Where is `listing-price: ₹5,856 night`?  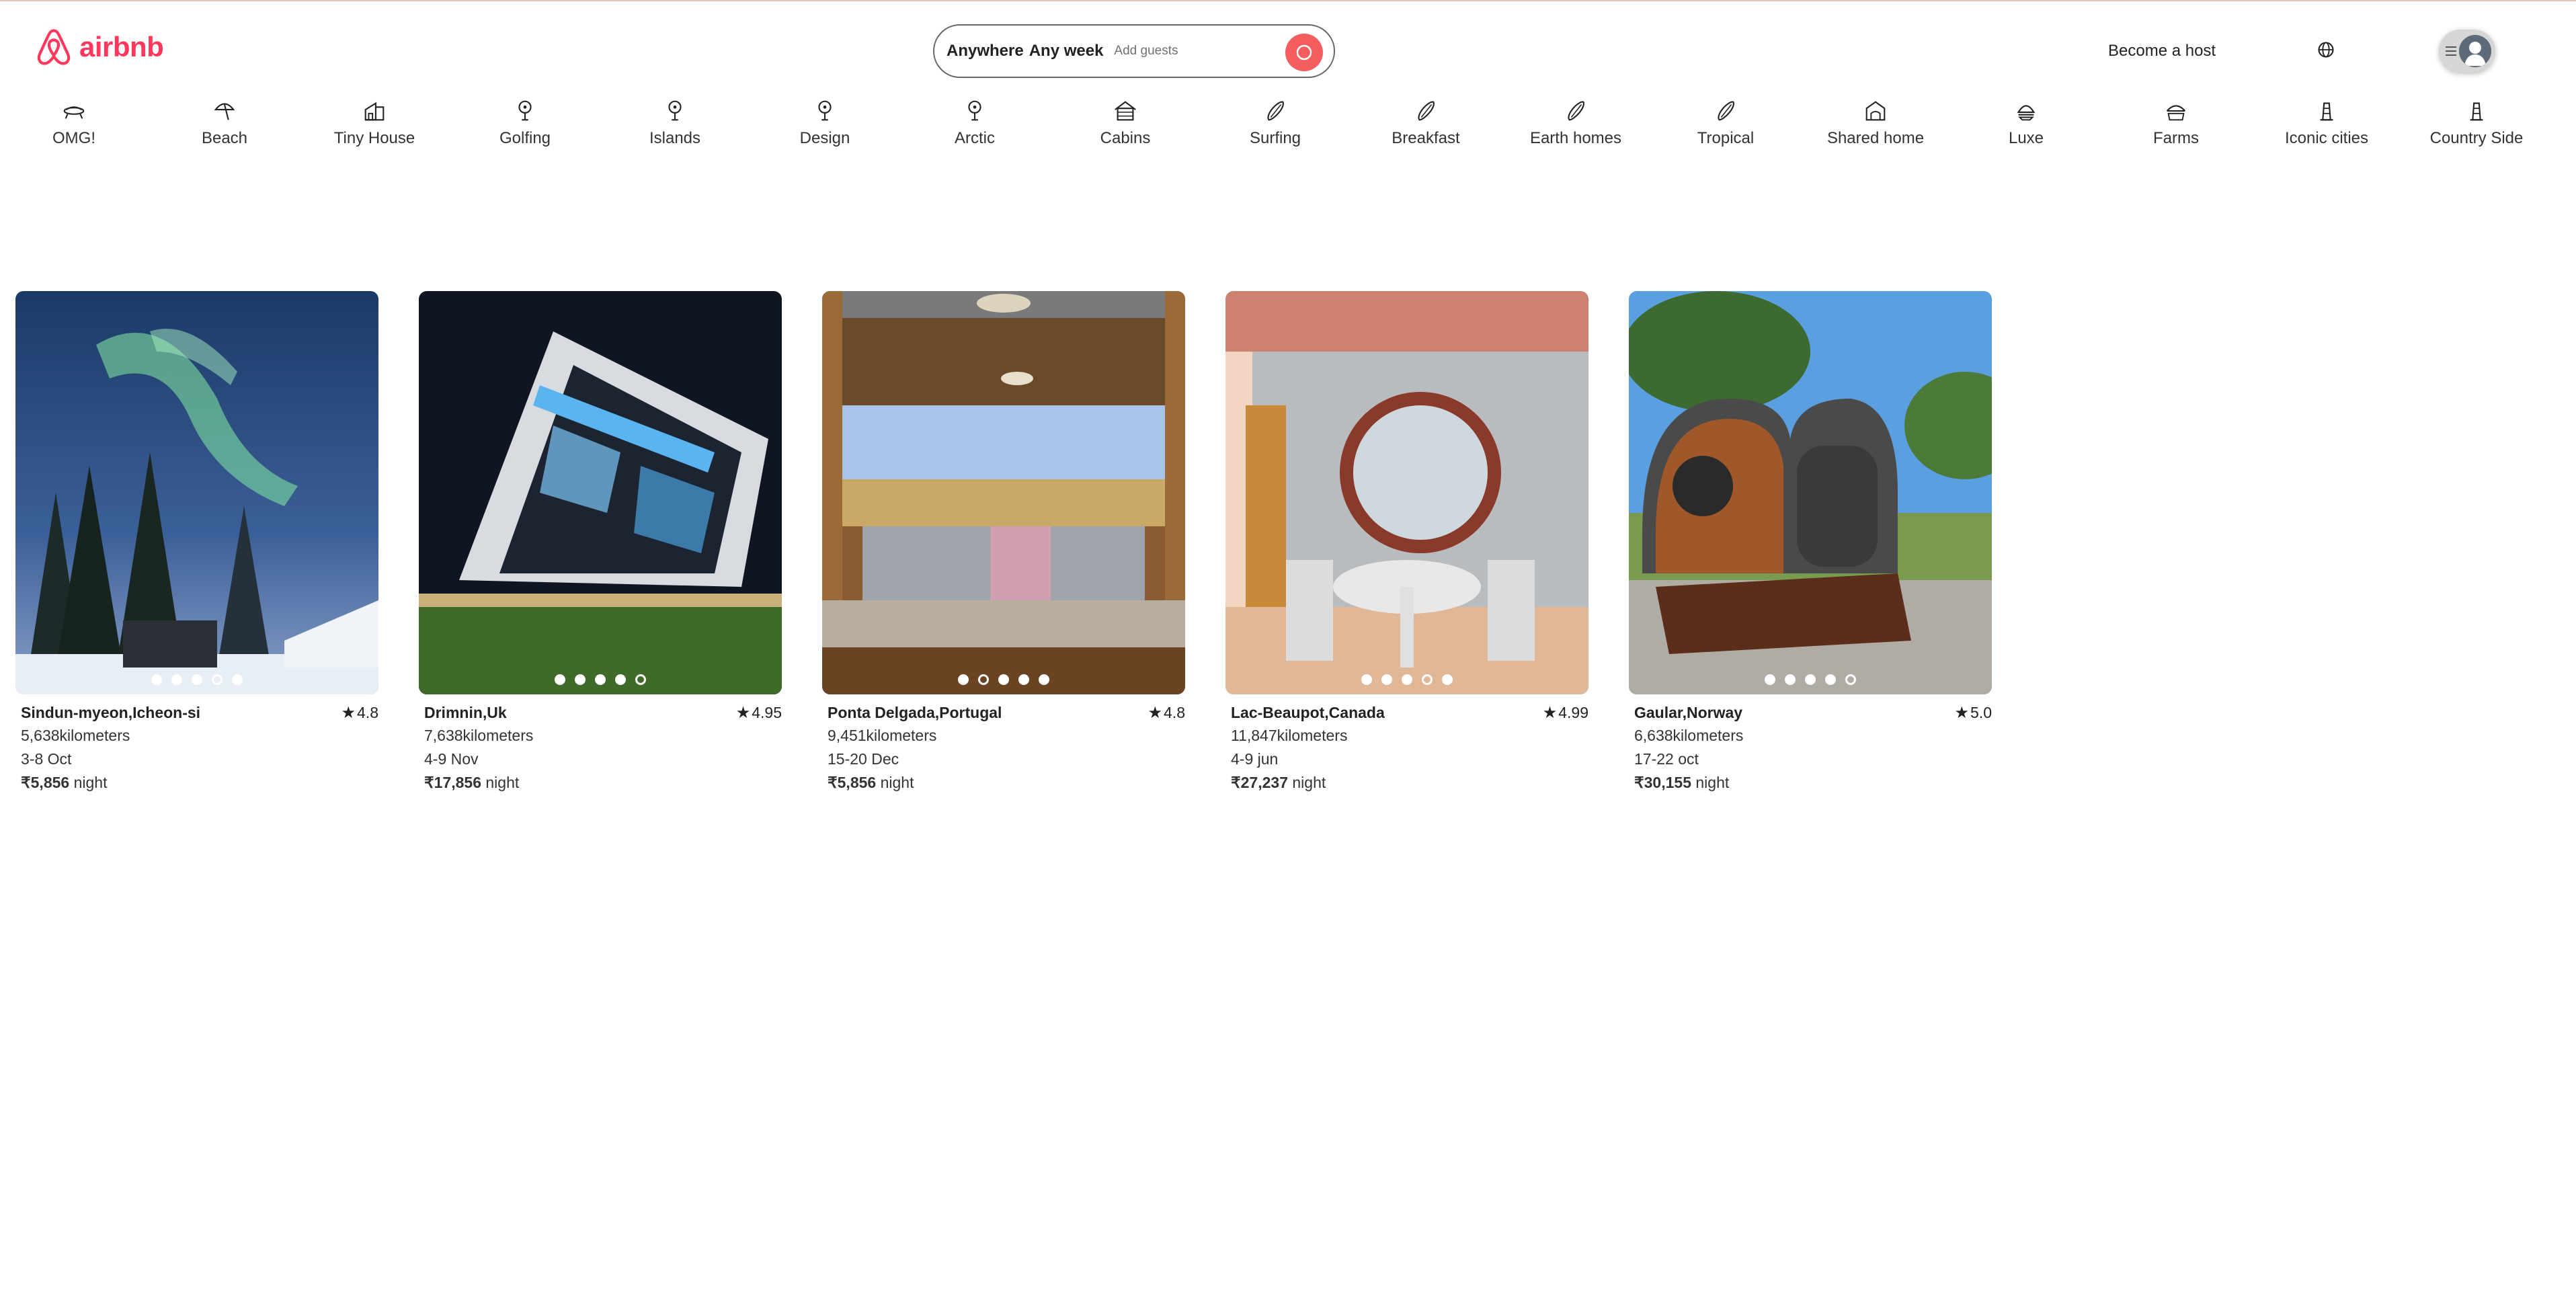 listing-price: ₹5,856 night is located at coordinates (197, 783).